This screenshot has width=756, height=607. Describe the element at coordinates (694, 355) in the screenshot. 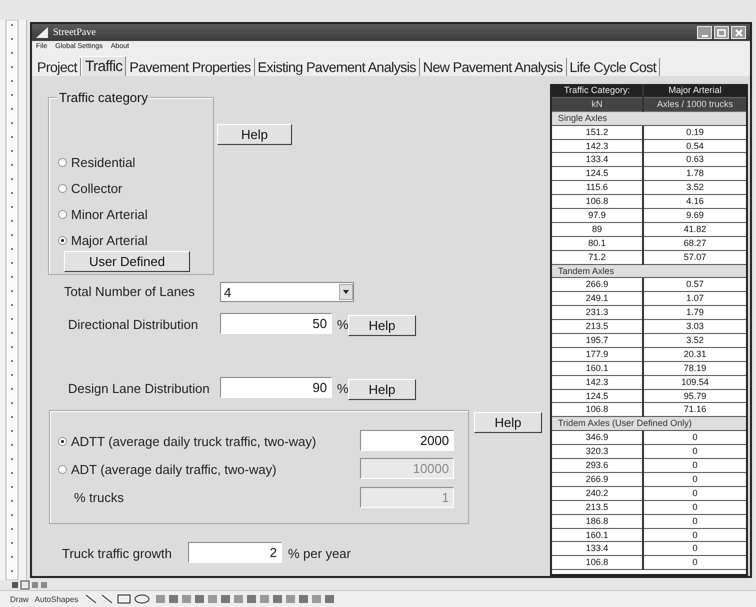

I see `table-cell: 20.31` at that location.